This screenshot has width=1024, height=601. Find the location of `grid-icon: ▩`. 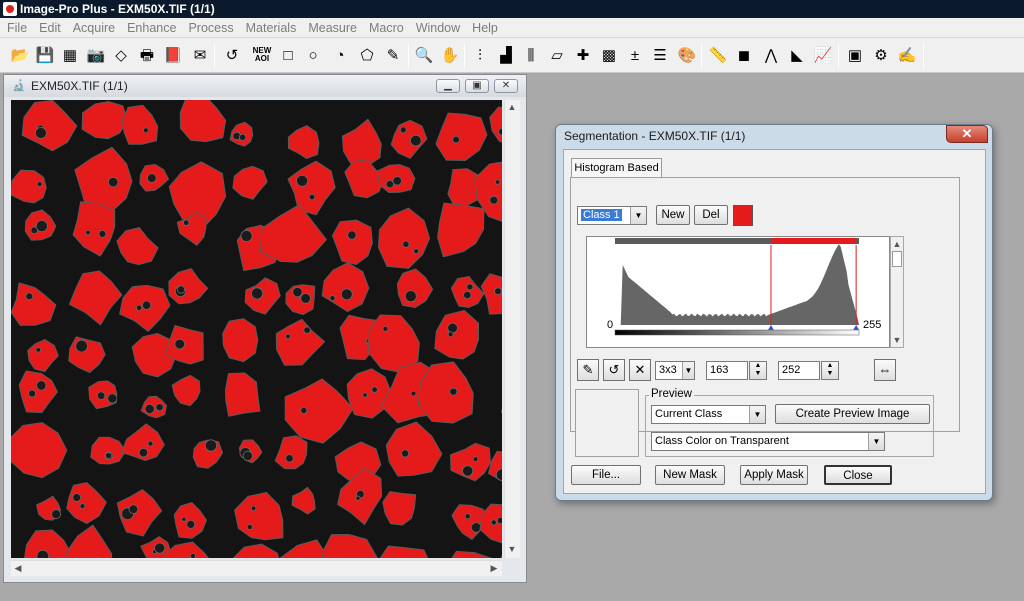

grid-icon: ▩ is located at coordinates (609, 55).